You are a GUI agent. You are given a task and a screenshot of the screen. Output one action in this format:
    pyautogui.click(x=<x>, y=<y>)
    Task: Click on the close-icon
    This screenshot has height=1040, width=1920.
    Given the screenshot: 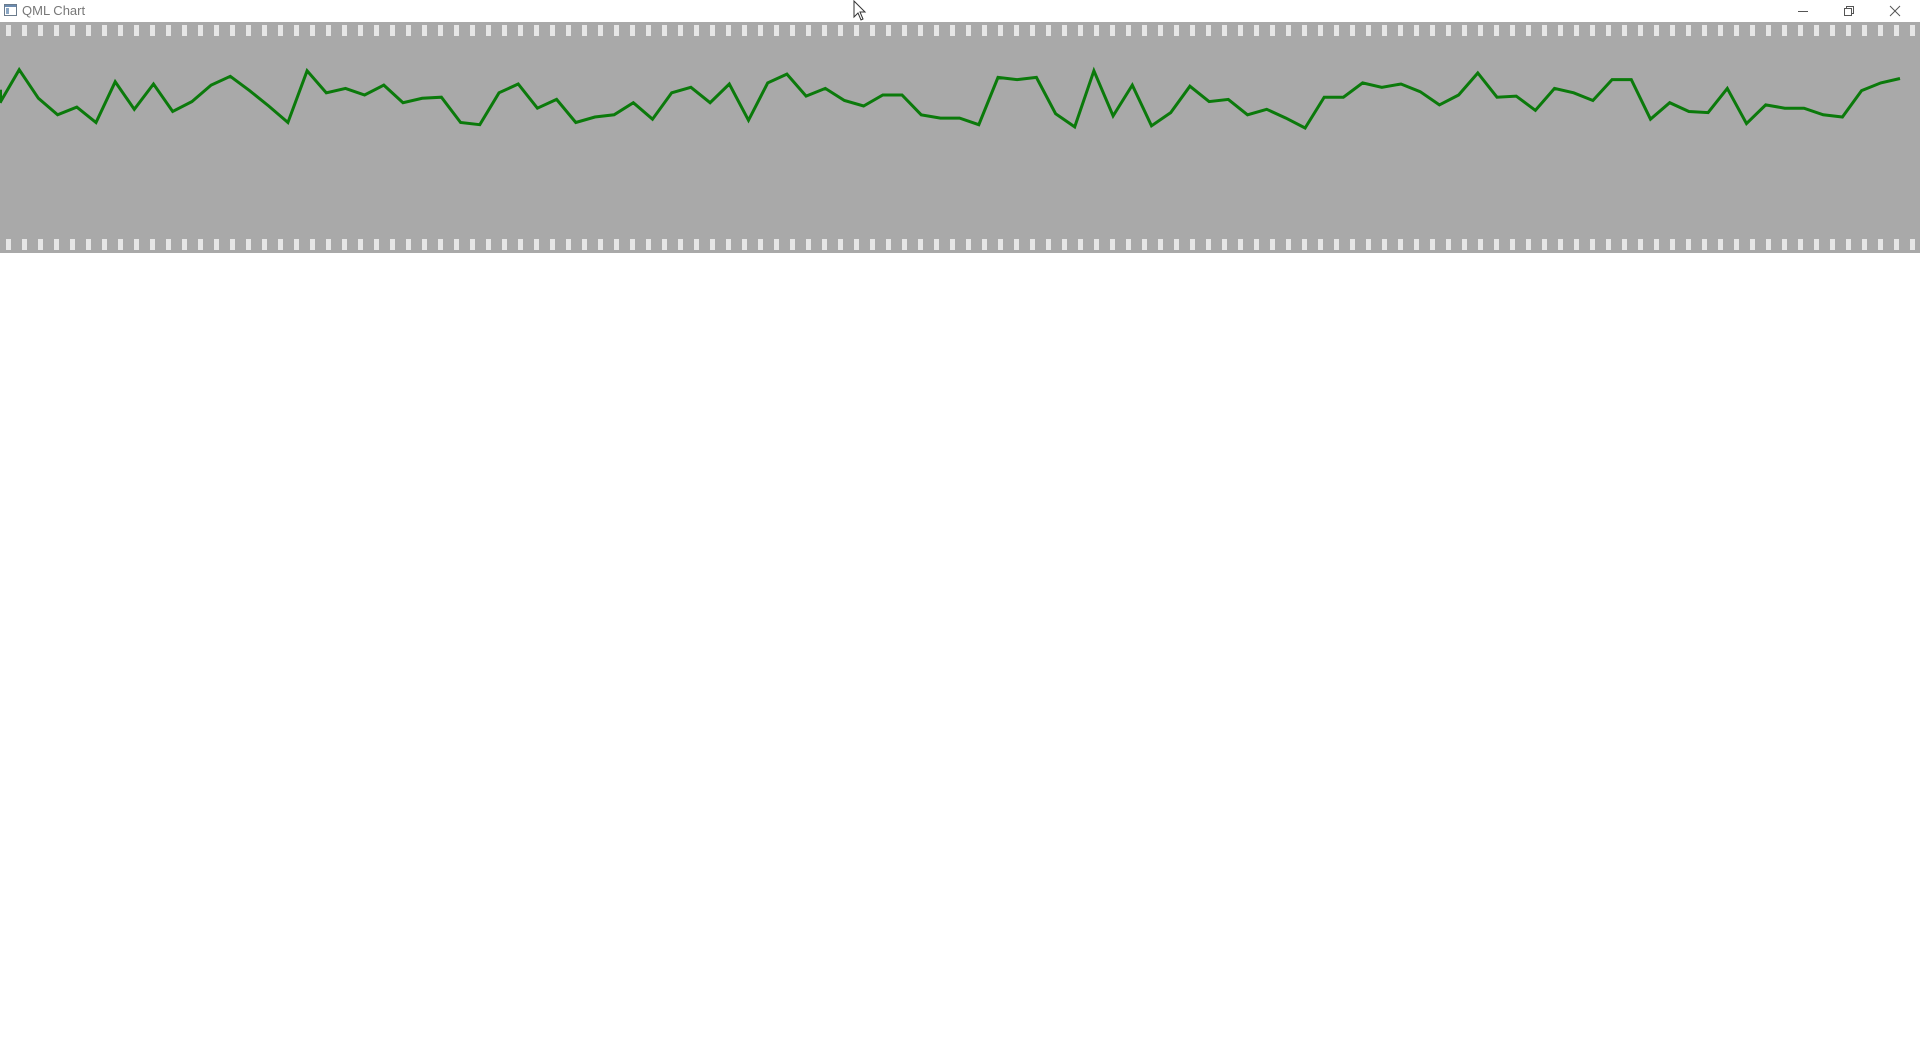 What is the action you would take?
    pyautogui.click(x=1895, y=11)
    